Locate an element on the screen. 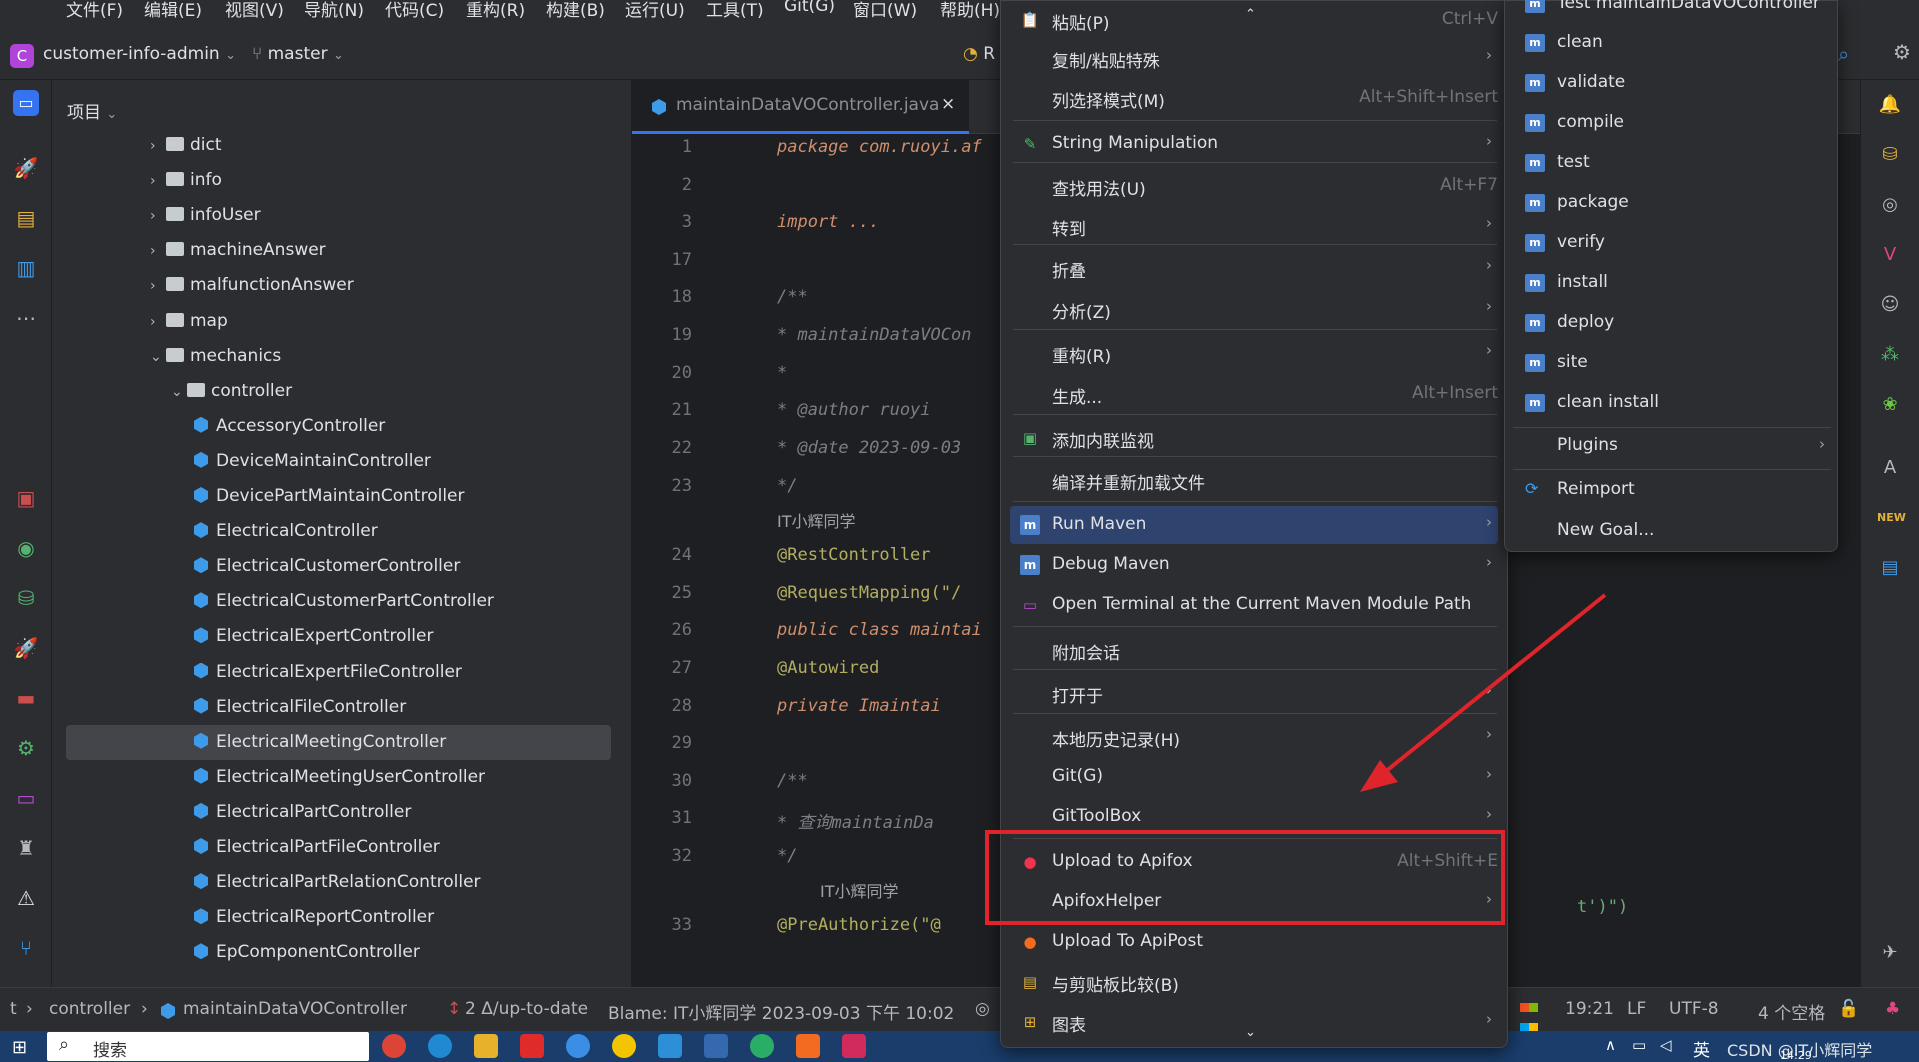  build-icon: ♜ is located at coordinates (26, 848).